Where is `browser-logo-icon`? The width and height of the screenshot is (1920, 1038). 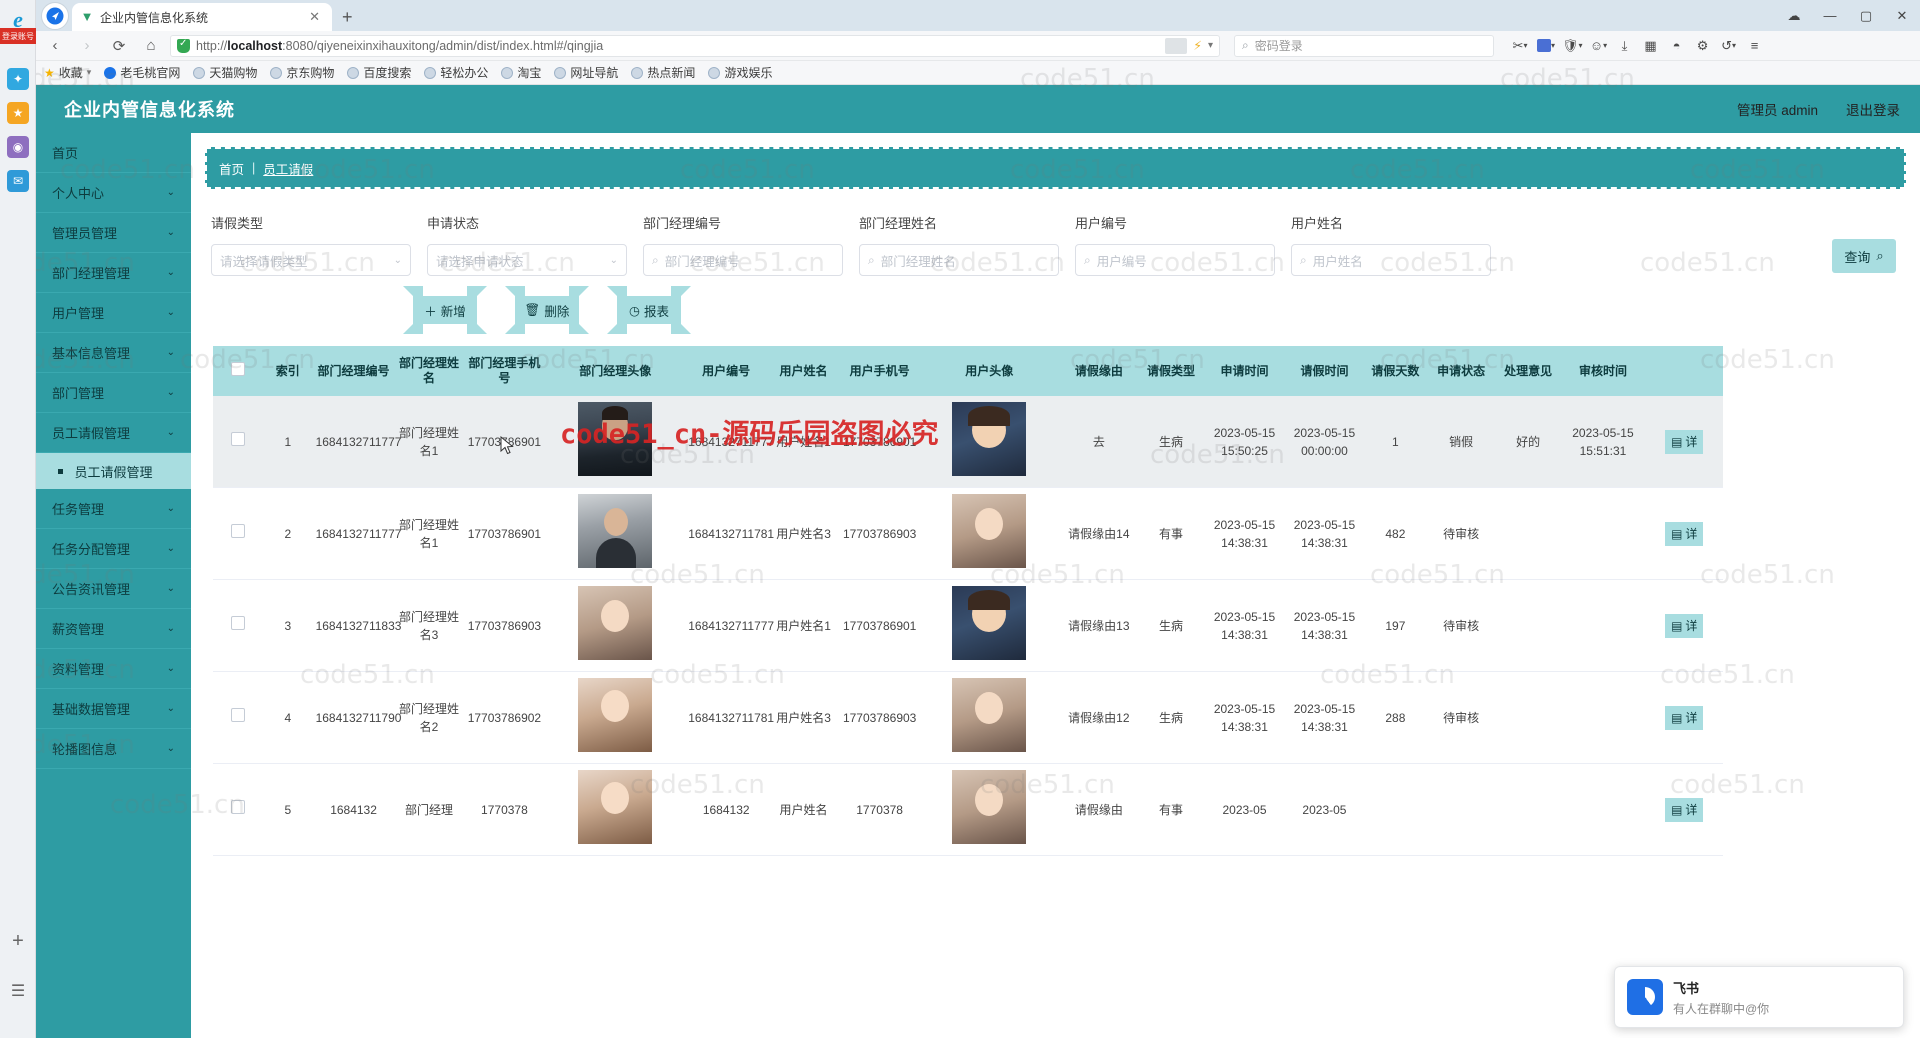 browser-logo-icon is located at coordinates (55, 16).